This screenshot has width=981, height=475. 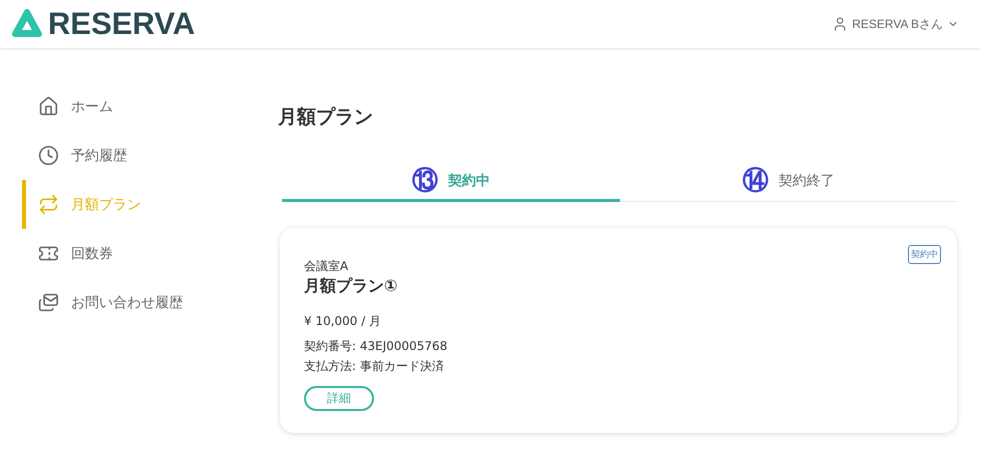 I want to click on user-menu: RESERVA Bさん, so click(x=895, y=24).